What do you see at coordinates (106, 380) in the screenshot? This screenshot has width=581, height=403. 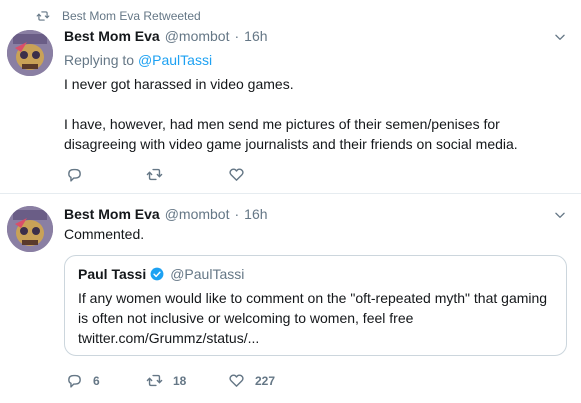 I see `reply-button: 6` at bounding box center [106, 380].